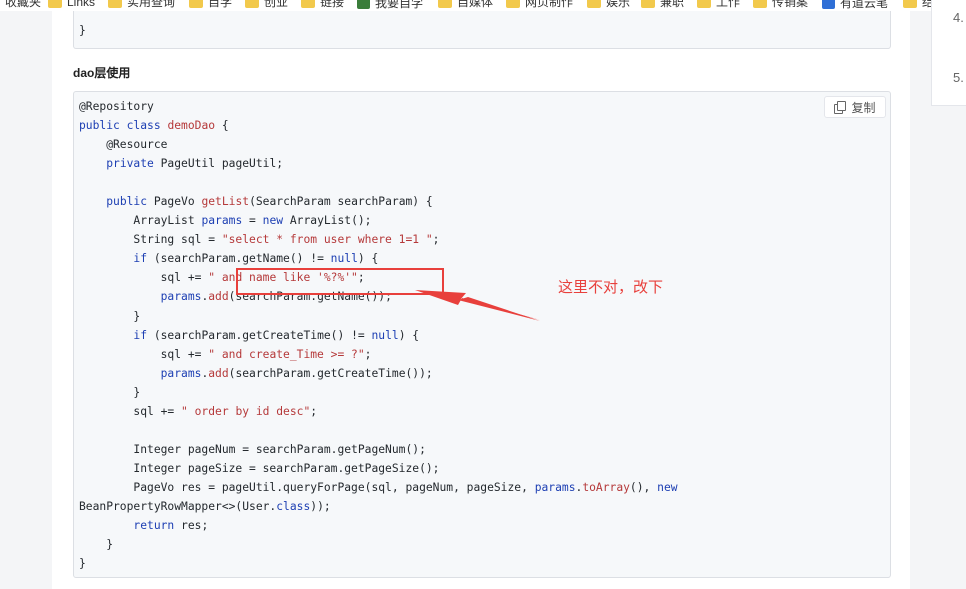 The height and width of the screenshot is (589, 966). Describe the element at coordinates (71, 4) in the screenshot. I see `bookmark-item: Links` at that location.